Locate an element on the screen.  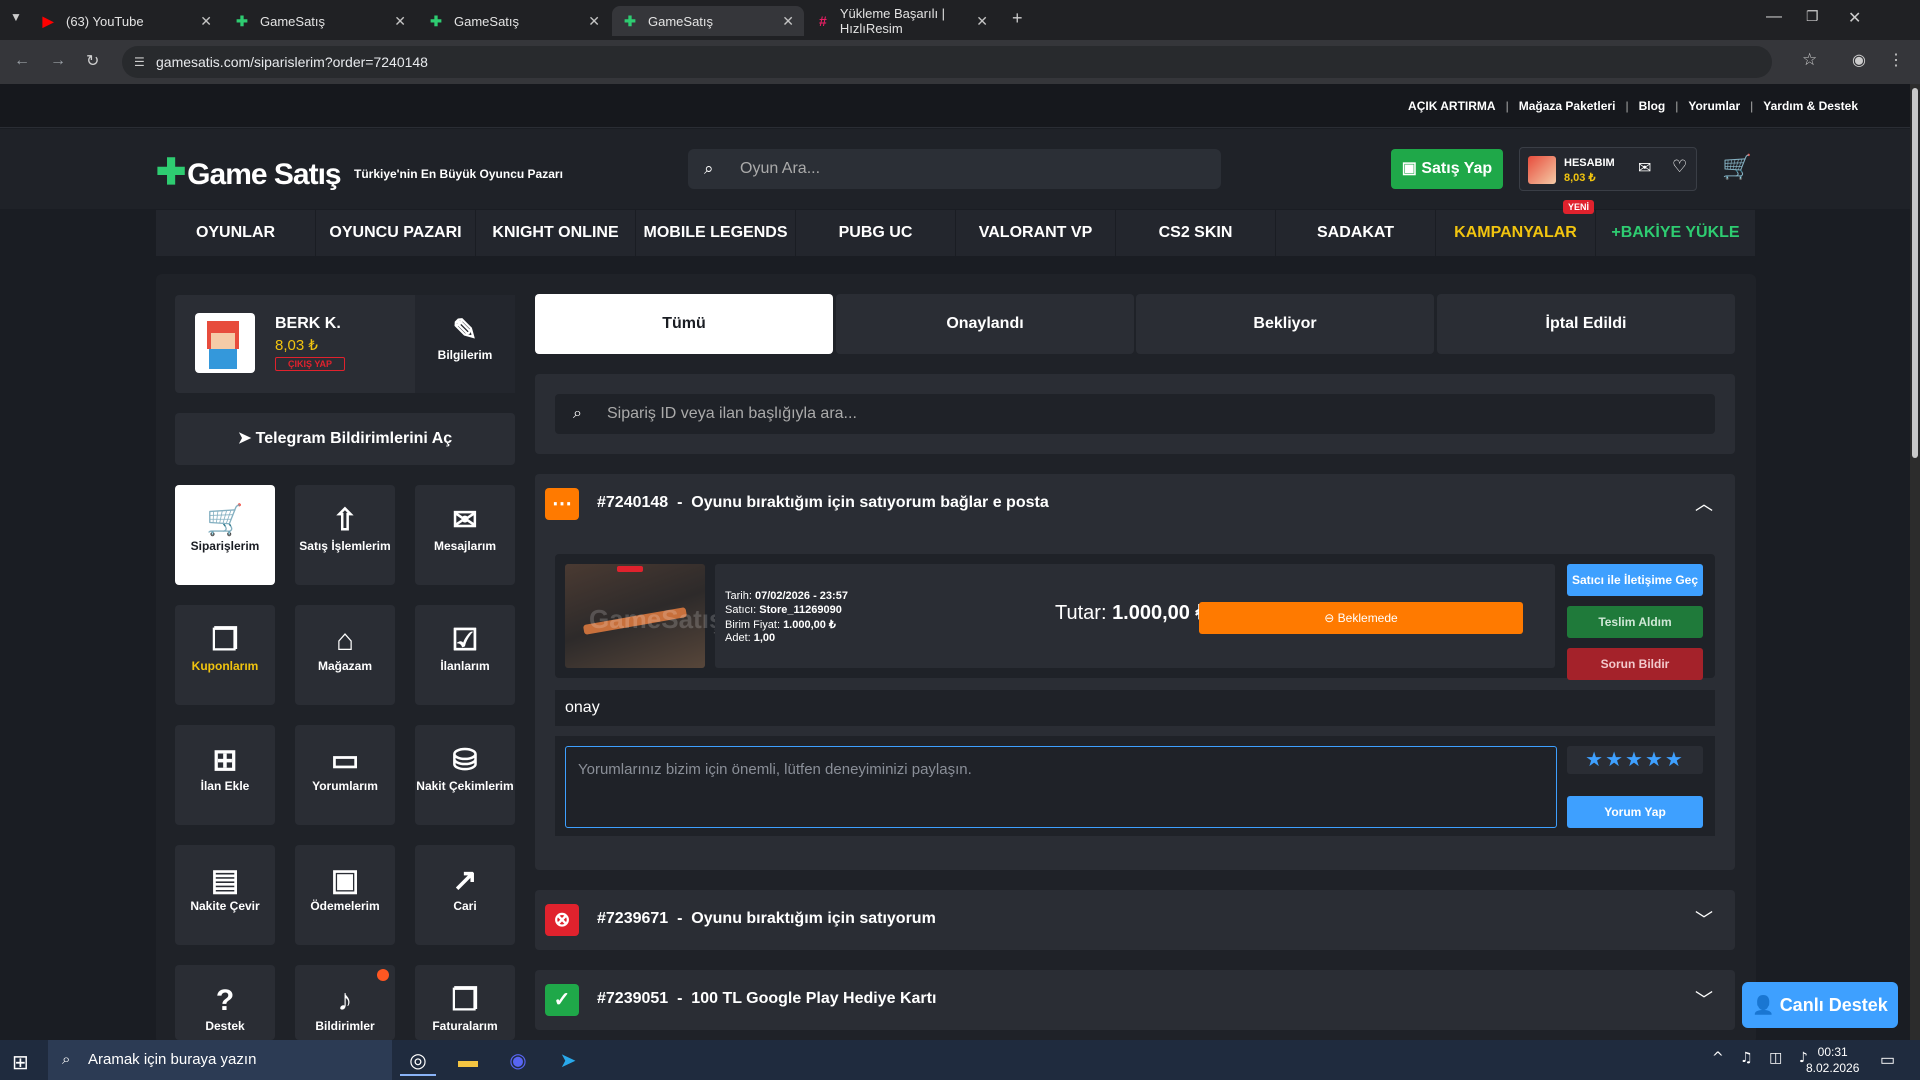
profile-icon: ◉ is located at coordinates (1859, 60).